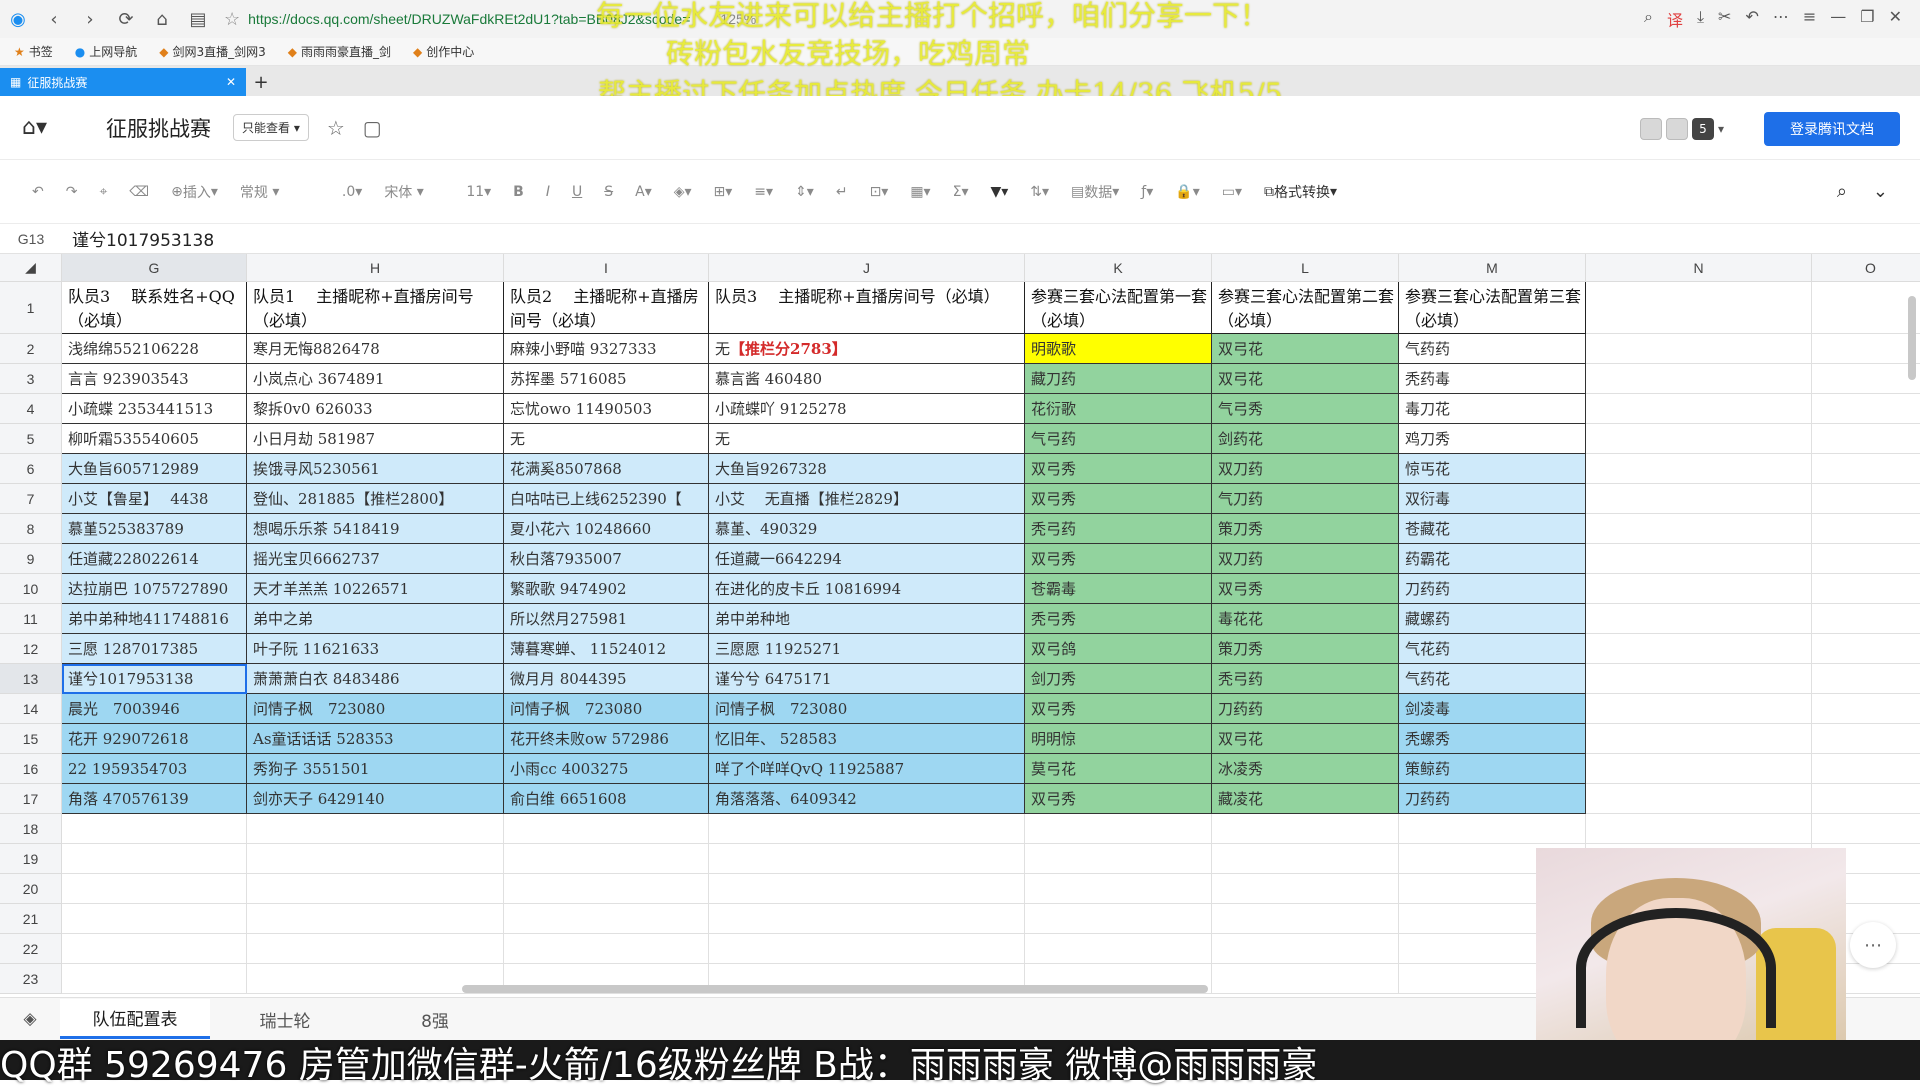 Image resolution: width=1920 pixels, height=1088 pixels. Describe the element at coordinates (126, 19) in the screenshot. I see `reload-icon: ⟳` at that location.